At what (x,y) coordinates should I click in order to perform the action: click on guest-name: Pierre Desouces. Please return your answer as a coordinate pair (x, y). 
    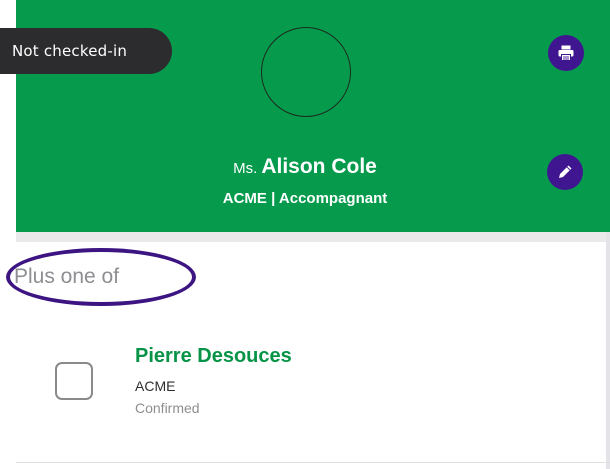
    Looking at the image, I should click on (213, 356).